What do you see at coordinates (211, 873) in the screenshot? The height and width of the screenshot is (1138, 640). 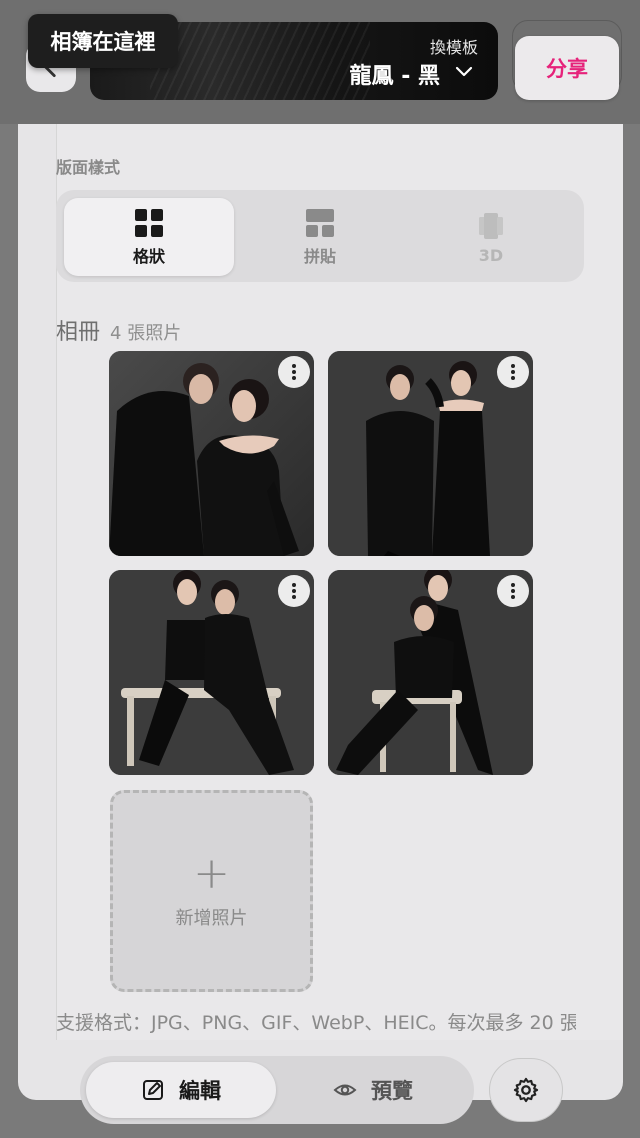 I see `plus-icon: +` at bounding box center [211, 873].